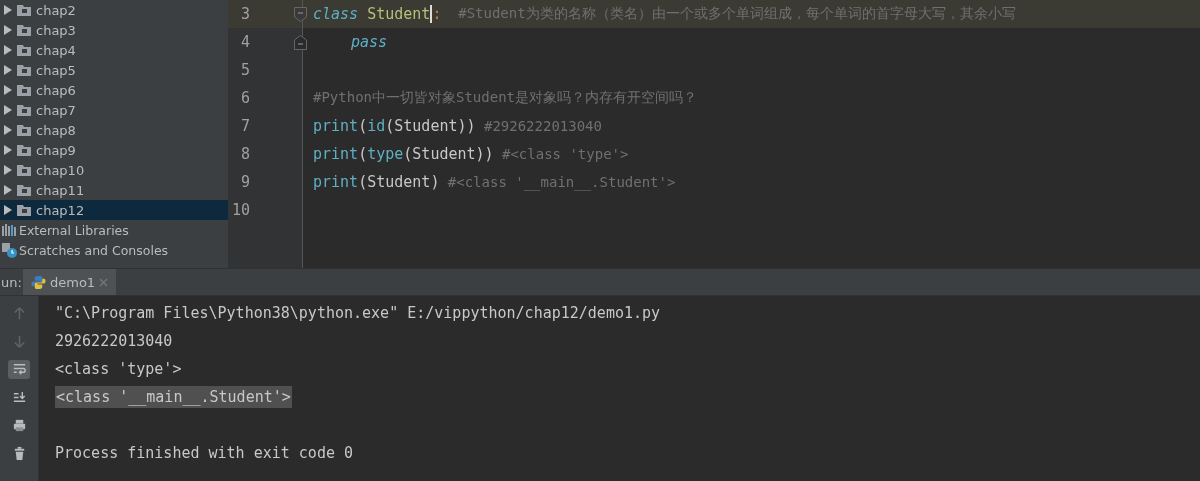 The image size is (1200, 481). Describe the element at coordinates (457, 126) in the screenshot. I see `code-line: print(id(Student)) #2926222013040` at that location.